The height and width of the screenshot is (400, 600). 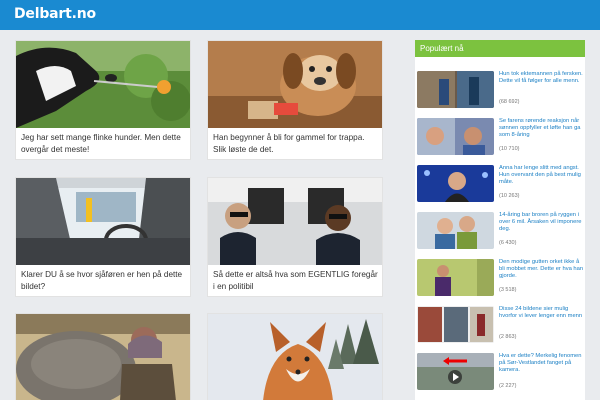 I want to click on popular-item-count: (2 227), so click(x=508, y=386).